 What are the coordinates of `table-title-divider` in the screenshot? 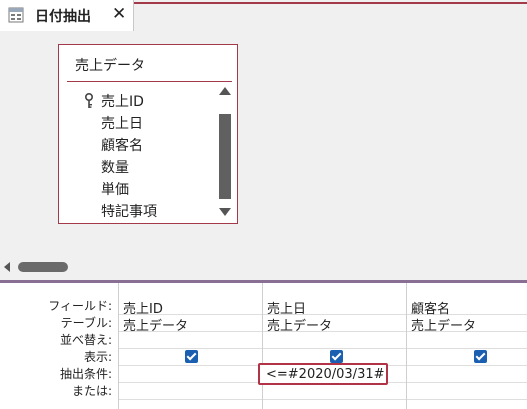 It's located at (149, 81).